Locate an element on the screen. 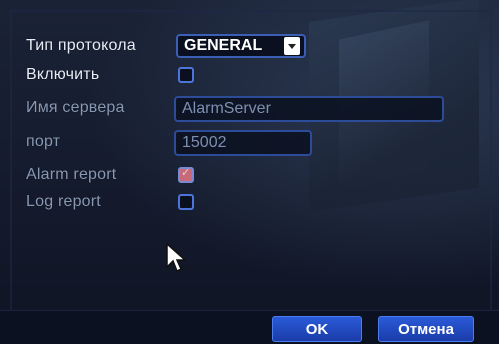 Image resolution: width=499 pixels, height=344 pixels. ok-button-label: OK is located at coordinates (317, 329).